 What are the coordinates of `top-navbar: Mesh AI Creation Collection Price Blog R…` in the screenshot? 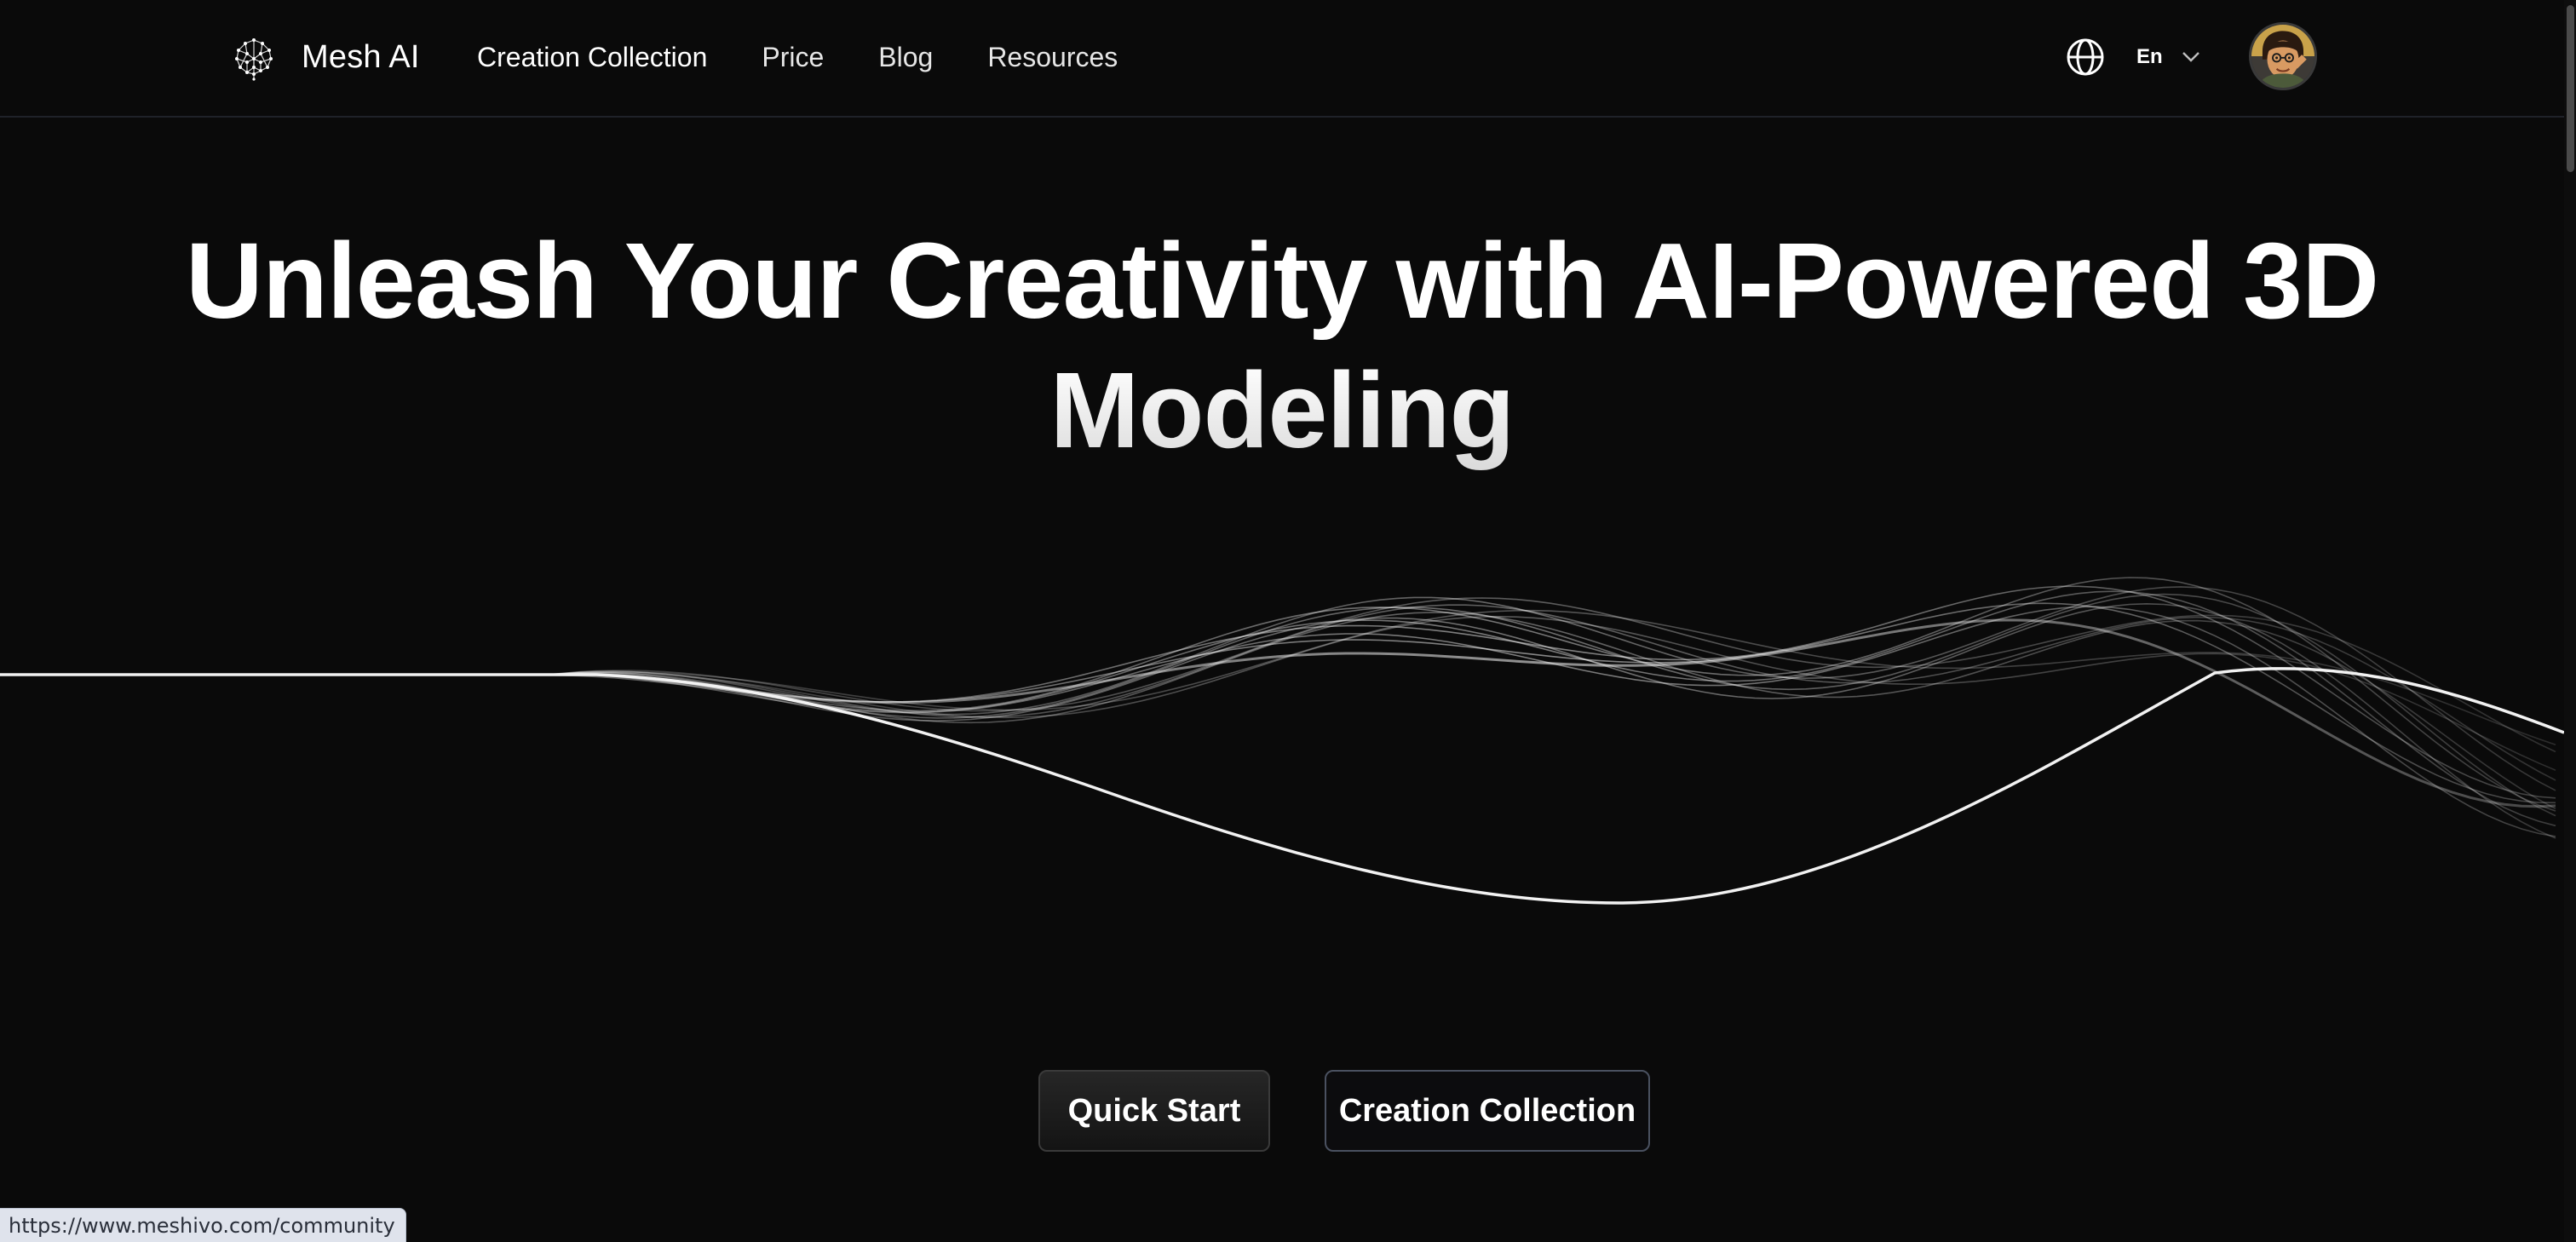 It's located at (1288, 59).